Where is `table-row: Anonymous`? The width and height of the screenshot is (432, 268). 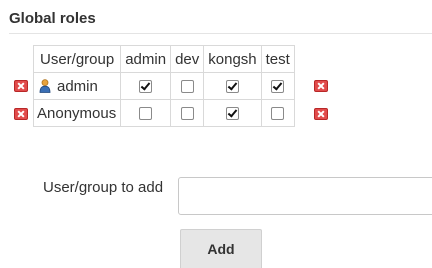 table-row: Anonymous is located at coordinates (163, 113).